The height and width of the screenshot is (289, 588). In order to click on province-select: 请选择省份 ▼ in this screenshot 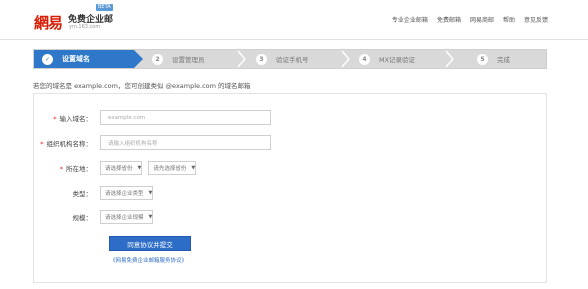, I will do `click(121, 168)`.